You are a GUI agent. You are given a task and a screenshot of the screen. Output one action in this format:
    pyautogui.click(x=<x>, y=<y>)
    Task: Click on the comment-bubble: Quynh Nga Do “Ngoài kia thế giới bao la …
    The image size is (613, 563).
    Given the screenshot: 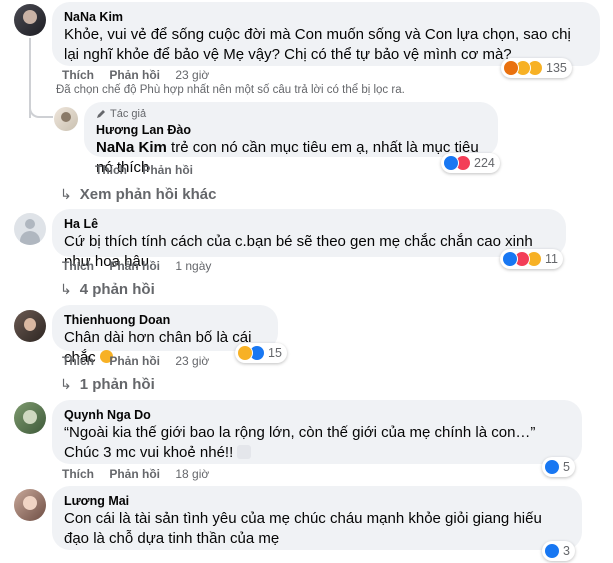 What is the action you would take?
    pyautogui.click(x=317, y=432)
    